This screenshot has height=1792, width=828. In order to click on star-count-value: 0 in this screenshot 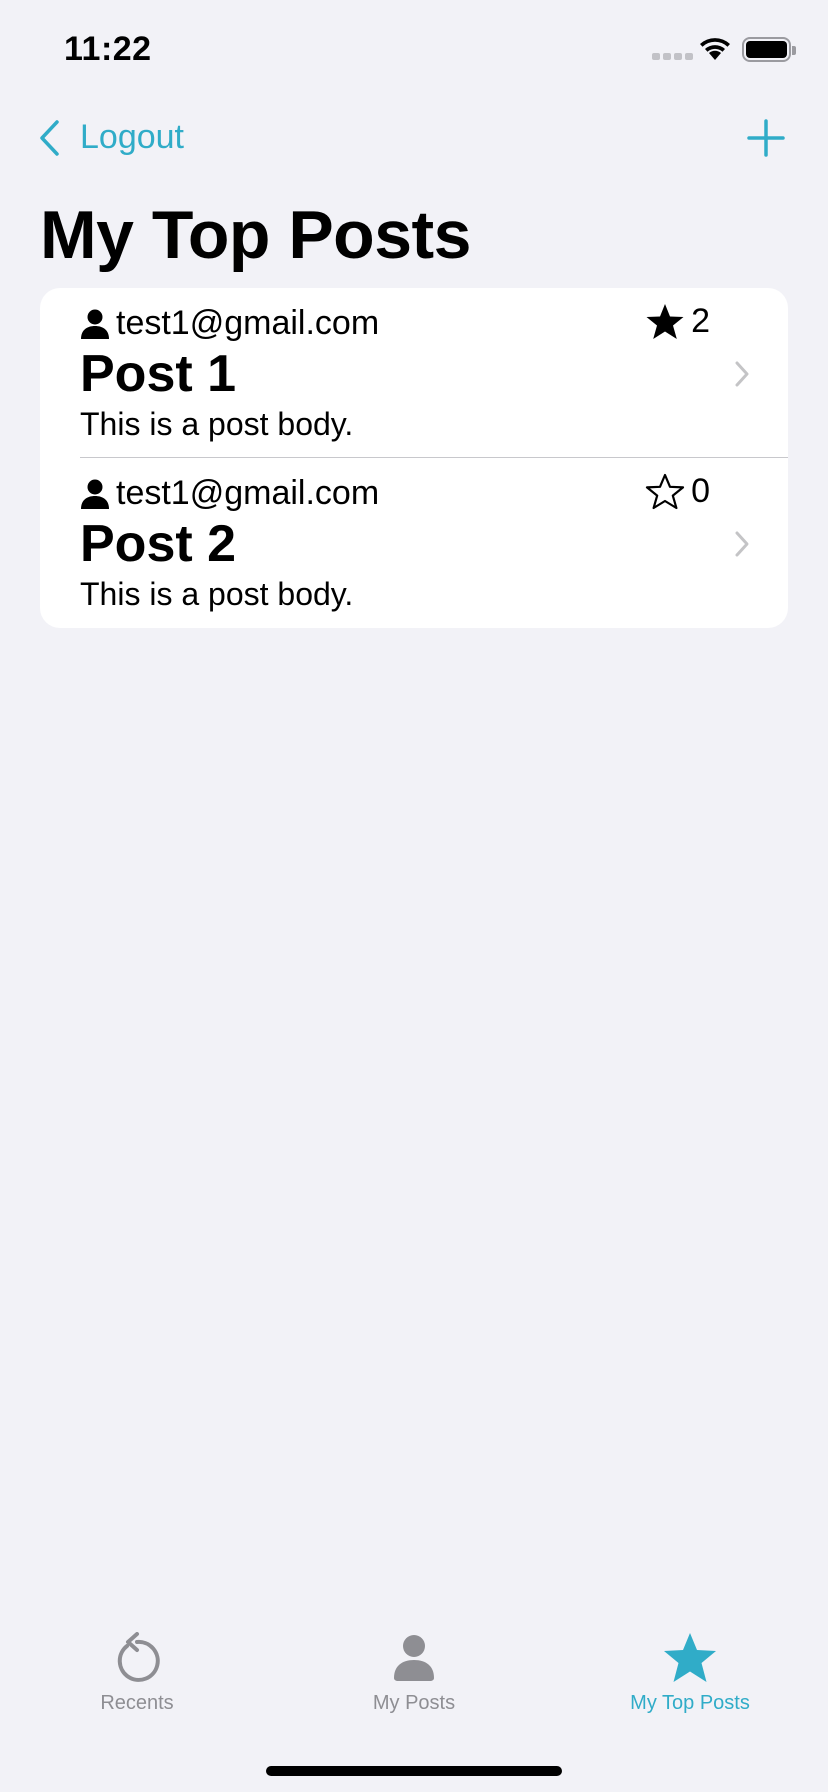, I will do `click(700, 491)`.